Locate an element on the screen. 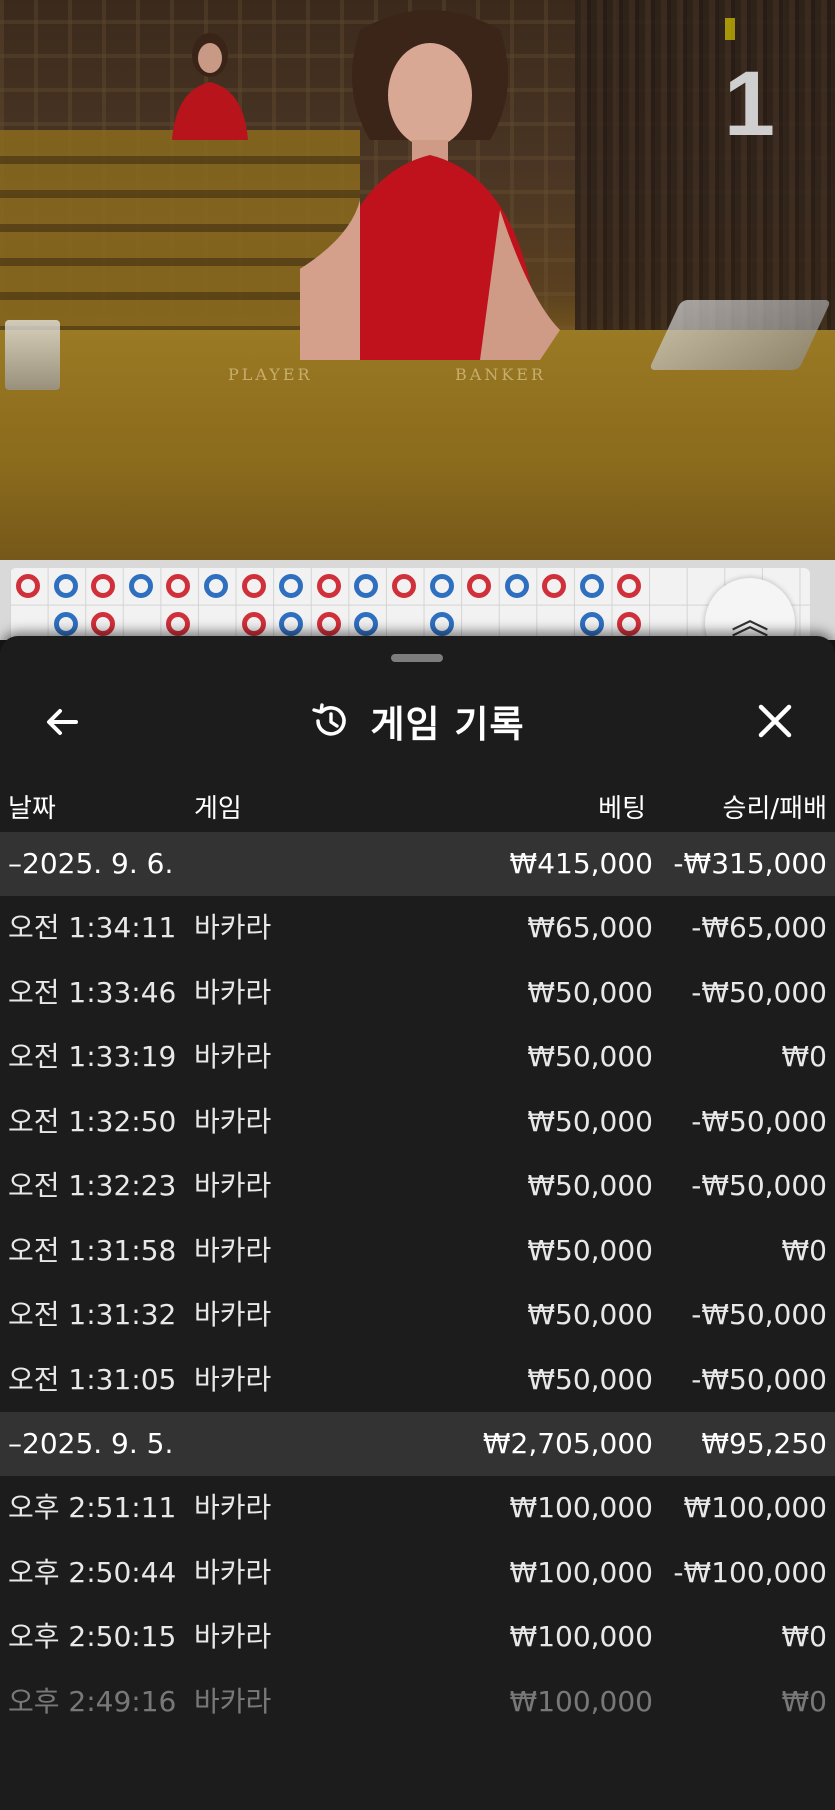 This screenshot has height=1810, width=835. history-row: 오전 1:32:50 바카라 ₩50,000 -₩50,000 is located at coordinates (417, 1122).